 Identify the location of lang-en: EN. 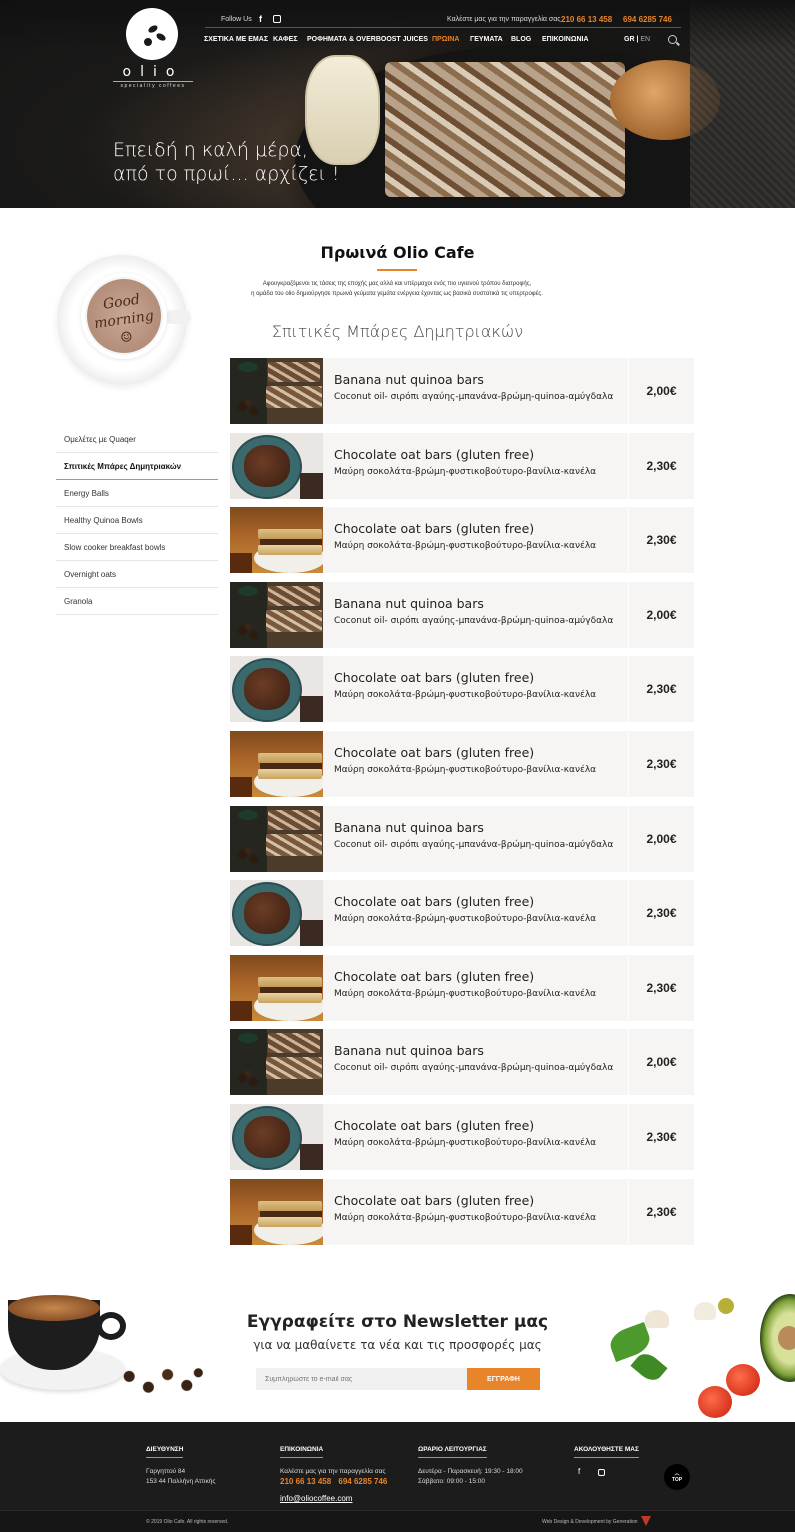
(645, 39).